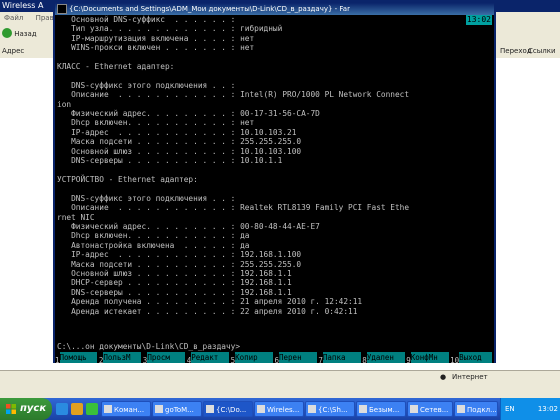 The height and width of the screenshot is (420, 560). I want to click on system-tray: EN 13:02, so click(530, 409).